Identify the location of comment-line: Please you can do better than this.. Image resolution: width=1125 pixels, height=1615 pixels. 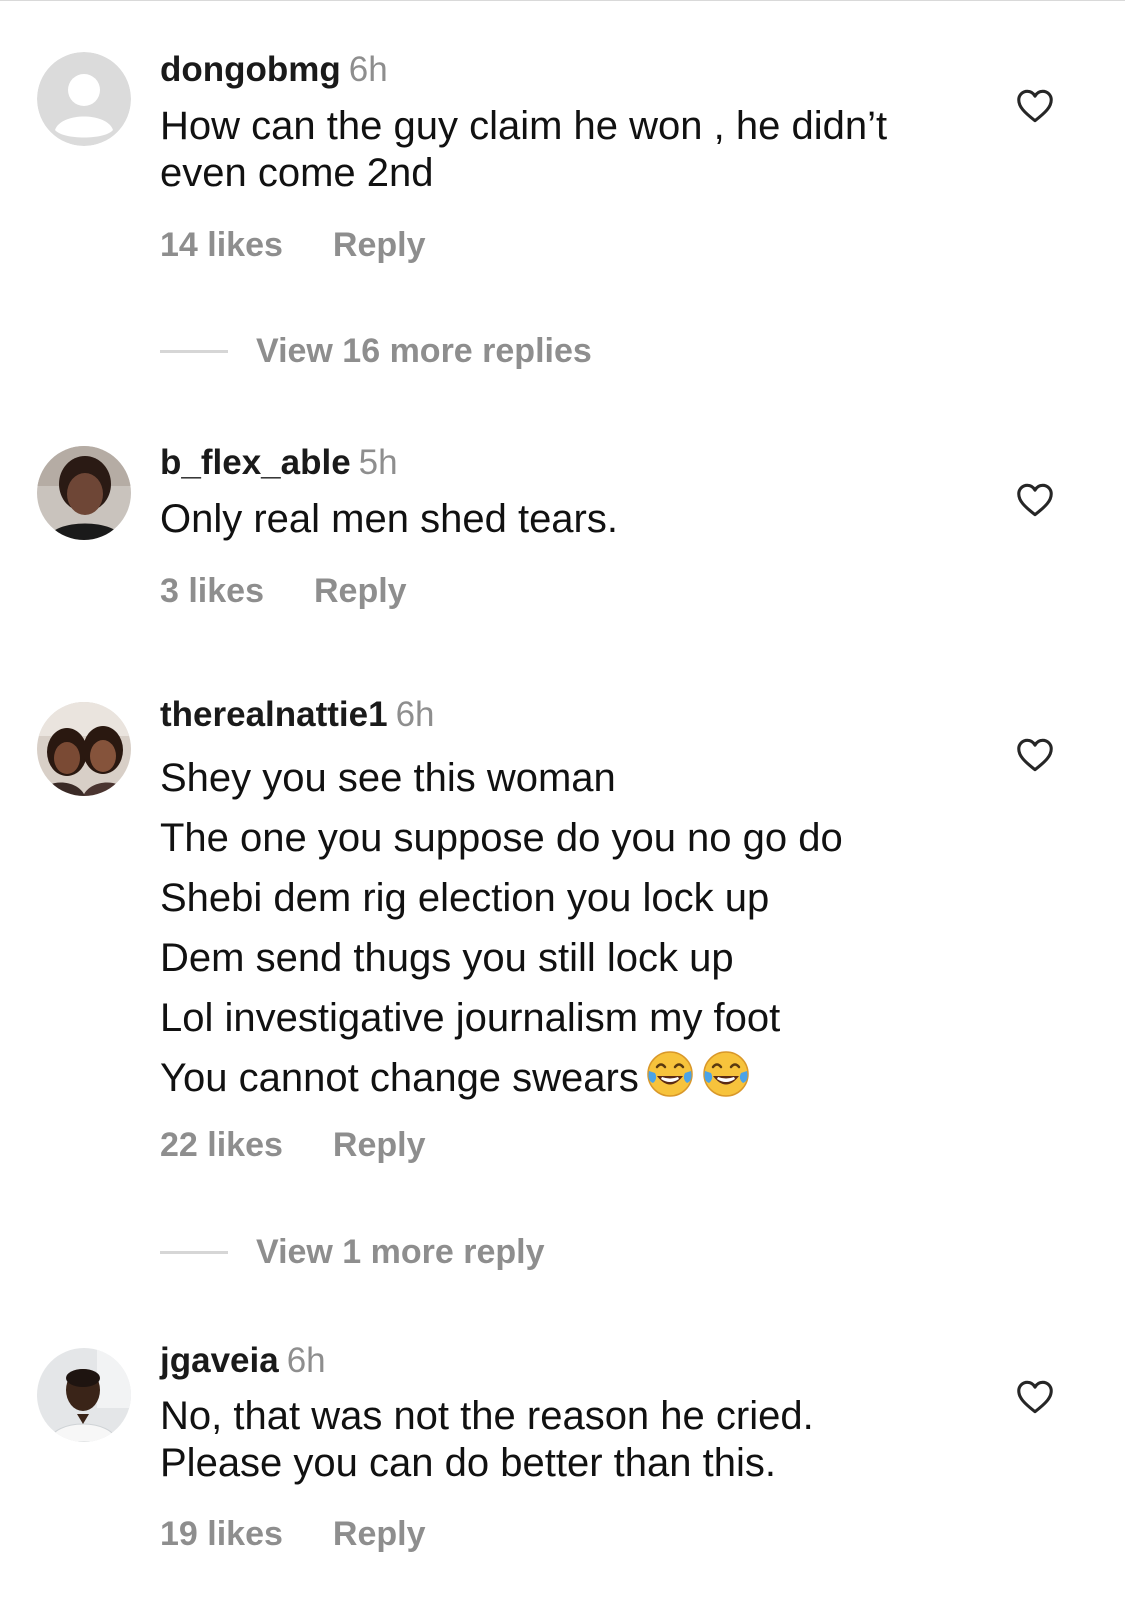
(468, 1463).